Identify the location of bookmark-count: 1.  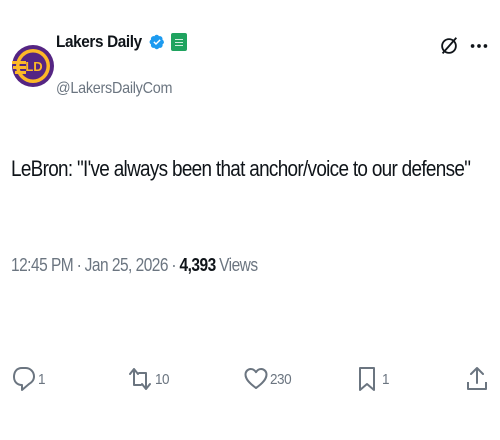
(386, 379).